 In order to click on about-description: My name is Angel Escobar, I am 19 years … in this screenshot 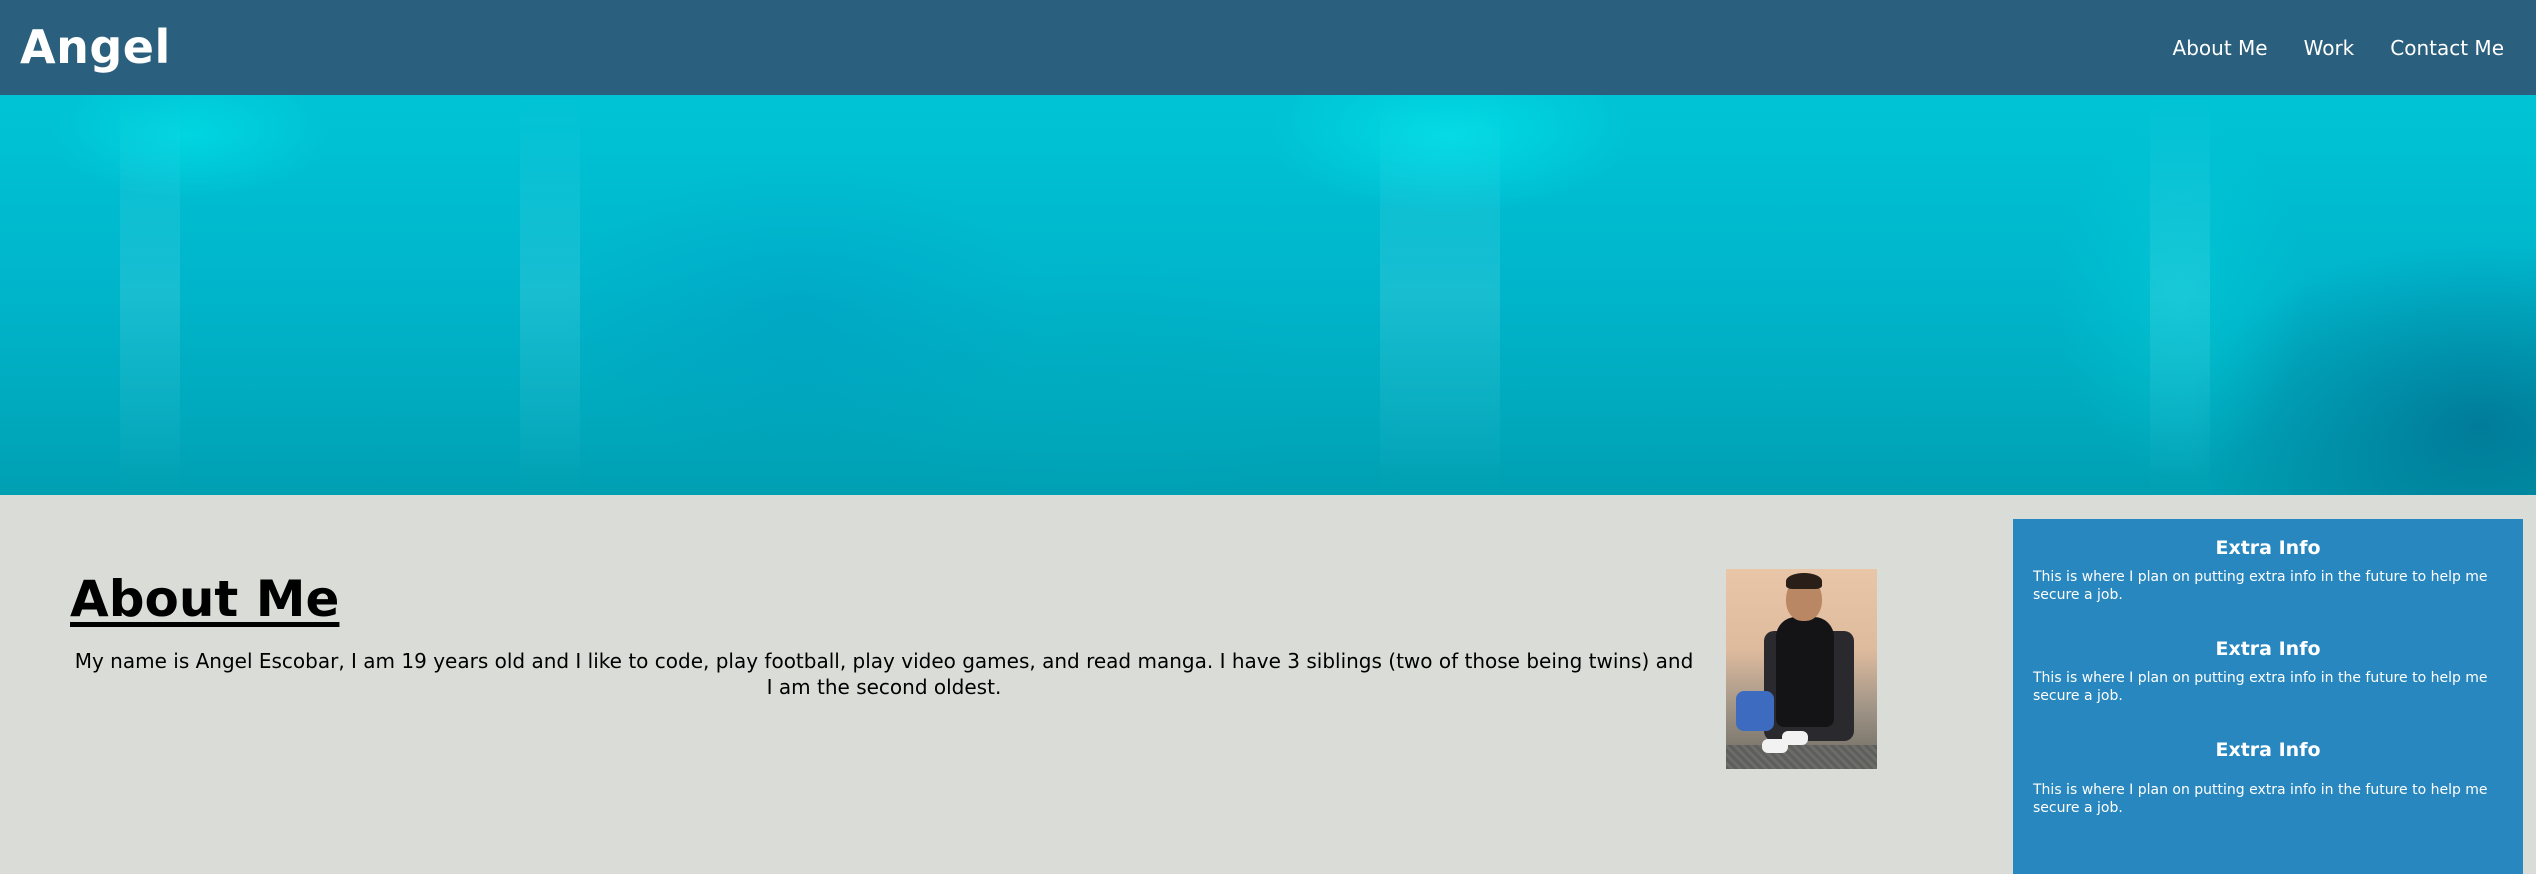, I will do `click(884, 674)`.